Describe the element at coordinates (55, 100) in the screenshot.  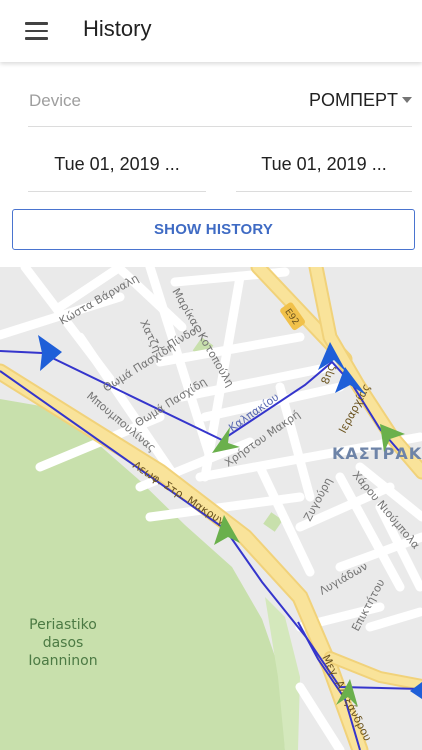
I see `device-label: Device` at that location.